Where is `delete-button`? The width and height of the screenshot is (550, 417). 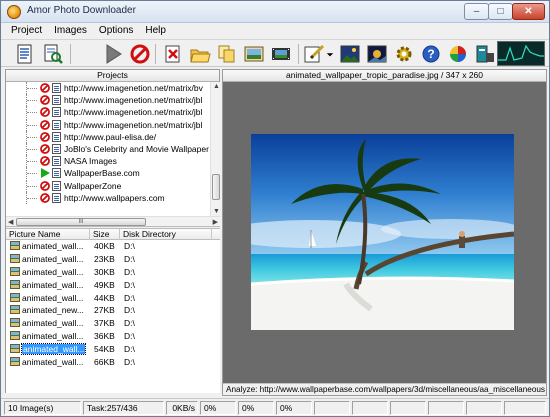
delete-button is located at coordinates (173, 54).